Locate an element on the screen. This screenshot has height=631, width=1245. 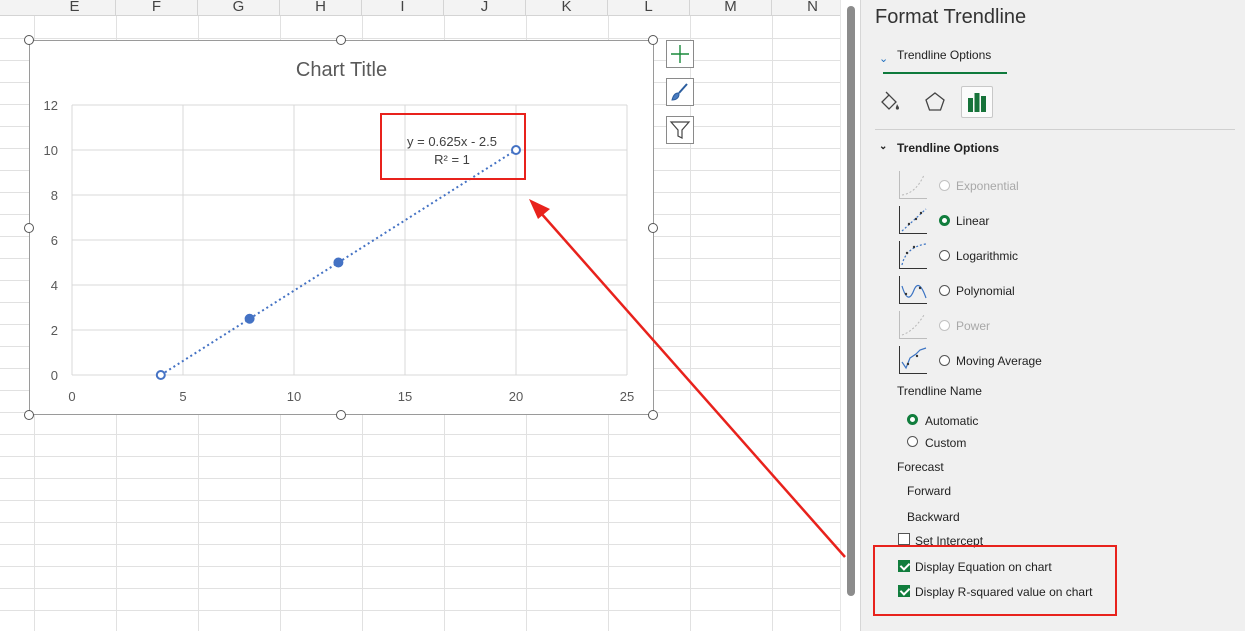
option-linear: Linear is located at coordinates (1049, 221).